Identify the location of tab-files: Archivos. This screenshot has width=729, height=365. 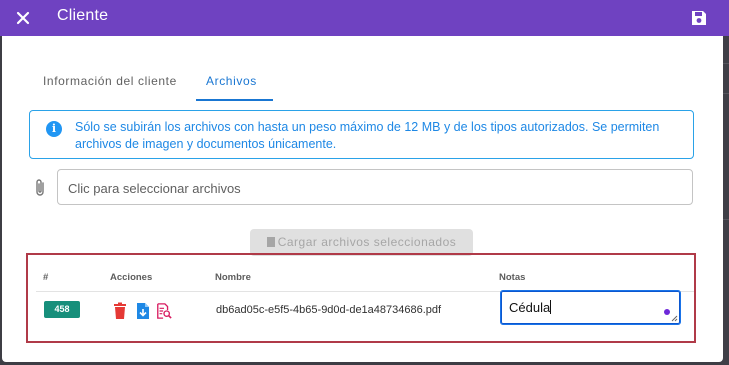
(231, 81).